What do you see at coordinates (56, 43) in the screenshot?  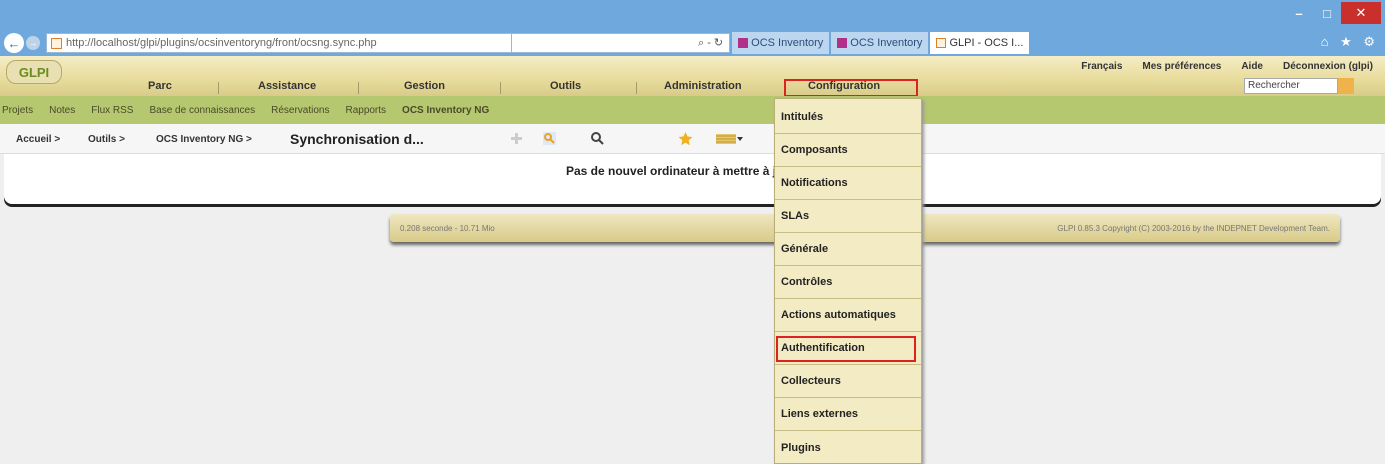 I see `page-icon` at bounding box center [56, 43].